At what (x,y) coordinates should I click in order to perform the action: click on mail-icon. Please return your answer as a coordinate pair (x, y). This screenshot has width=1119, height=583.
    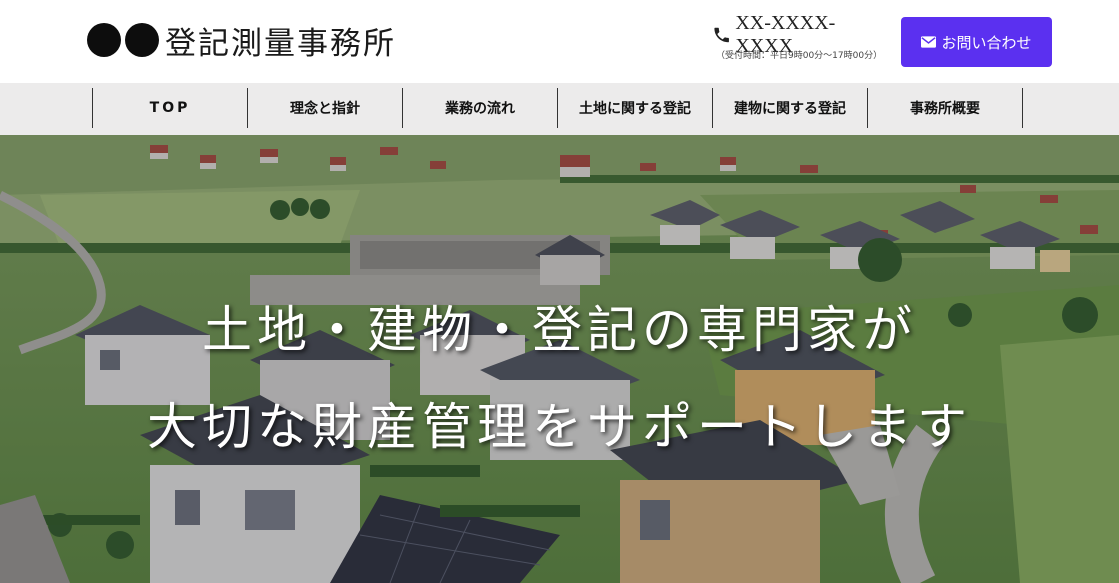
    Looking at the image, I should click on (929, 42).